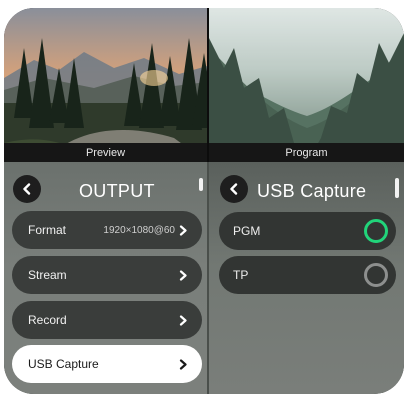 The width and height of the screenshot is (408, 401). I want to click on stream-label: Stream, so click(47, 275).